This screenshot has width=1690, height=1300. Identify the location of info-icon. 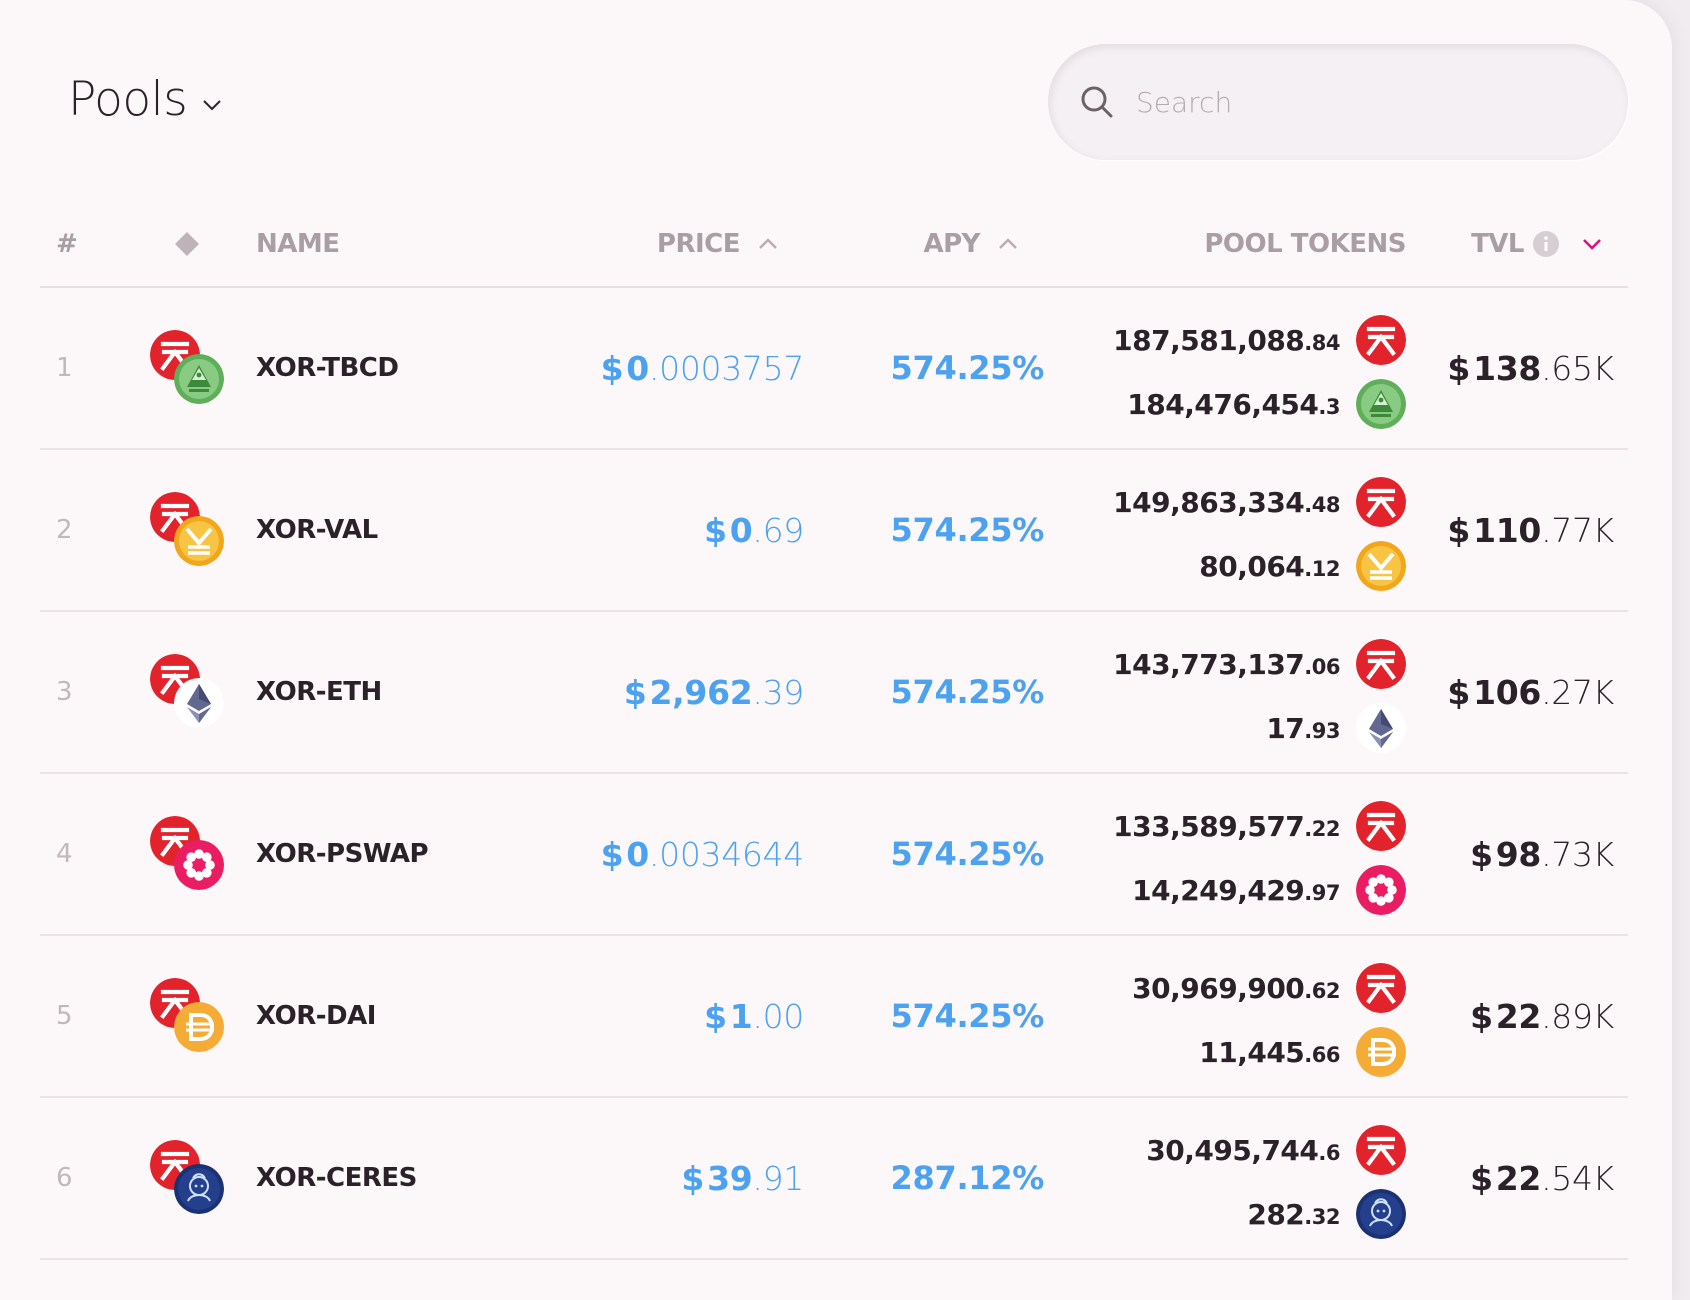
(1546, 244).